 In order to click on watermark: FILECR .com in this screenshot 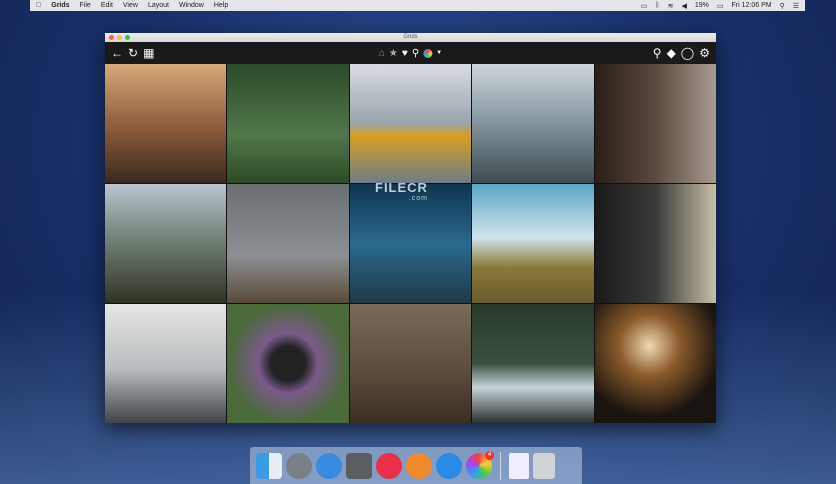, I will do `click(401, 191)`.